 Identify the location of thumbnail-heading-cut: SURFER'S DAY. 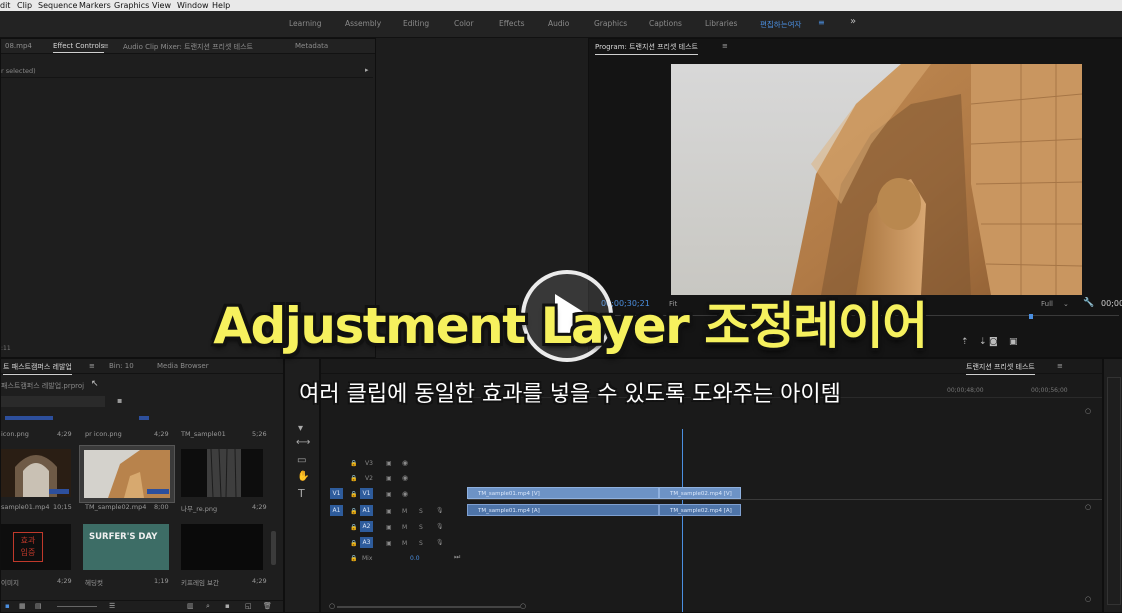
(126, 547).